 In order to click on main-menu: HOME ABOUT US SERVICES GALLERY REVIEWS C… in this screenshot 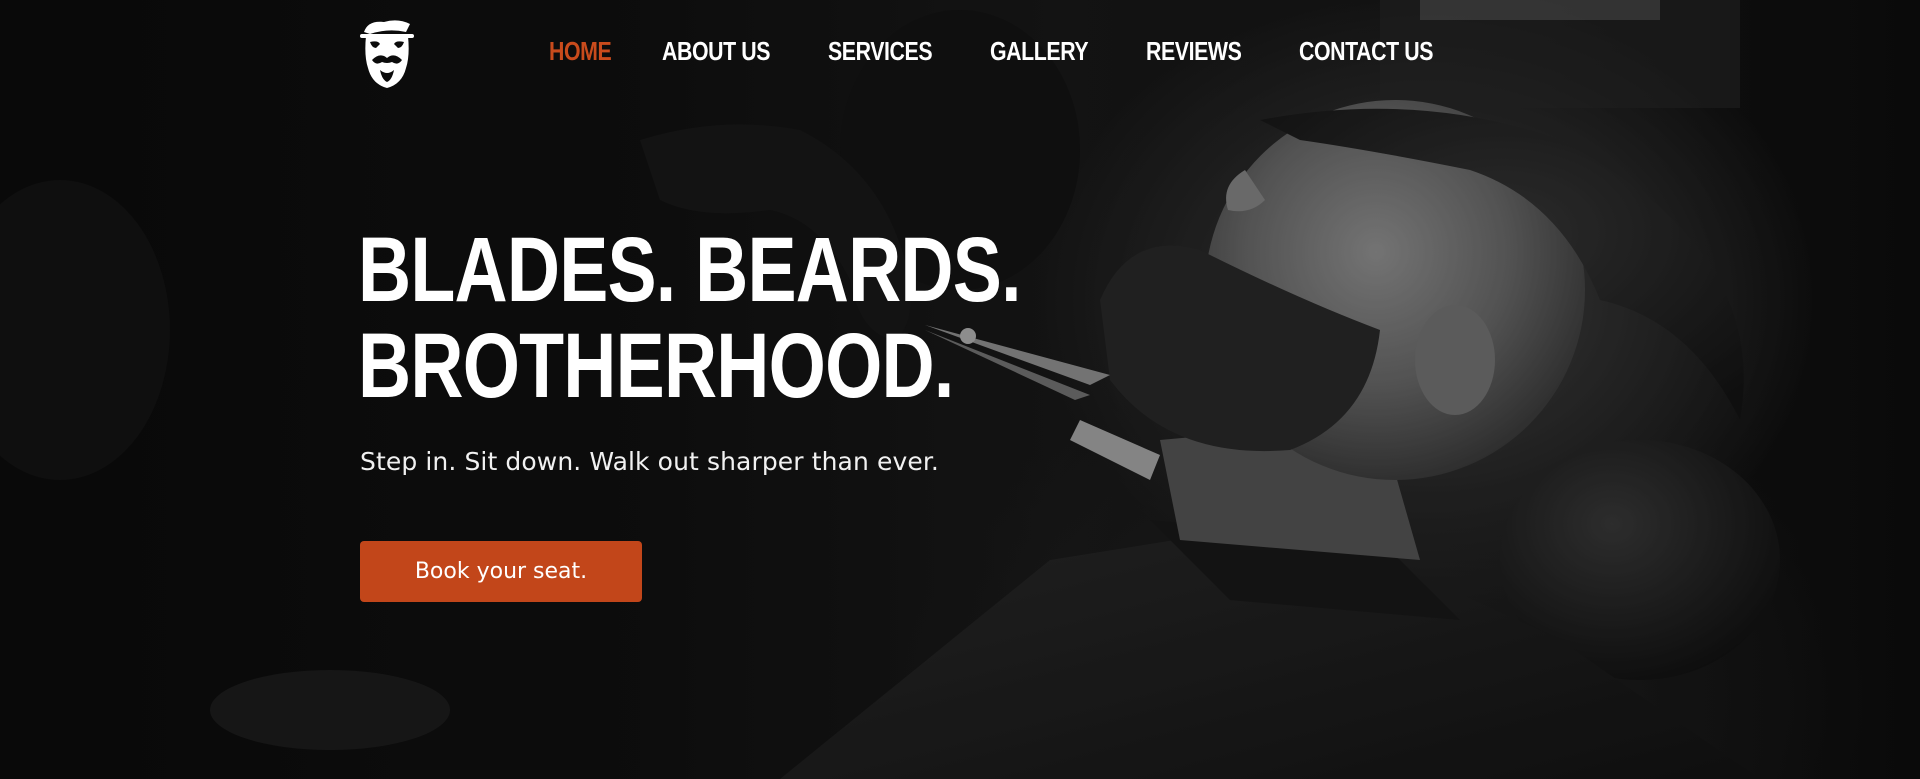, I will do `click(1006, 51)`.